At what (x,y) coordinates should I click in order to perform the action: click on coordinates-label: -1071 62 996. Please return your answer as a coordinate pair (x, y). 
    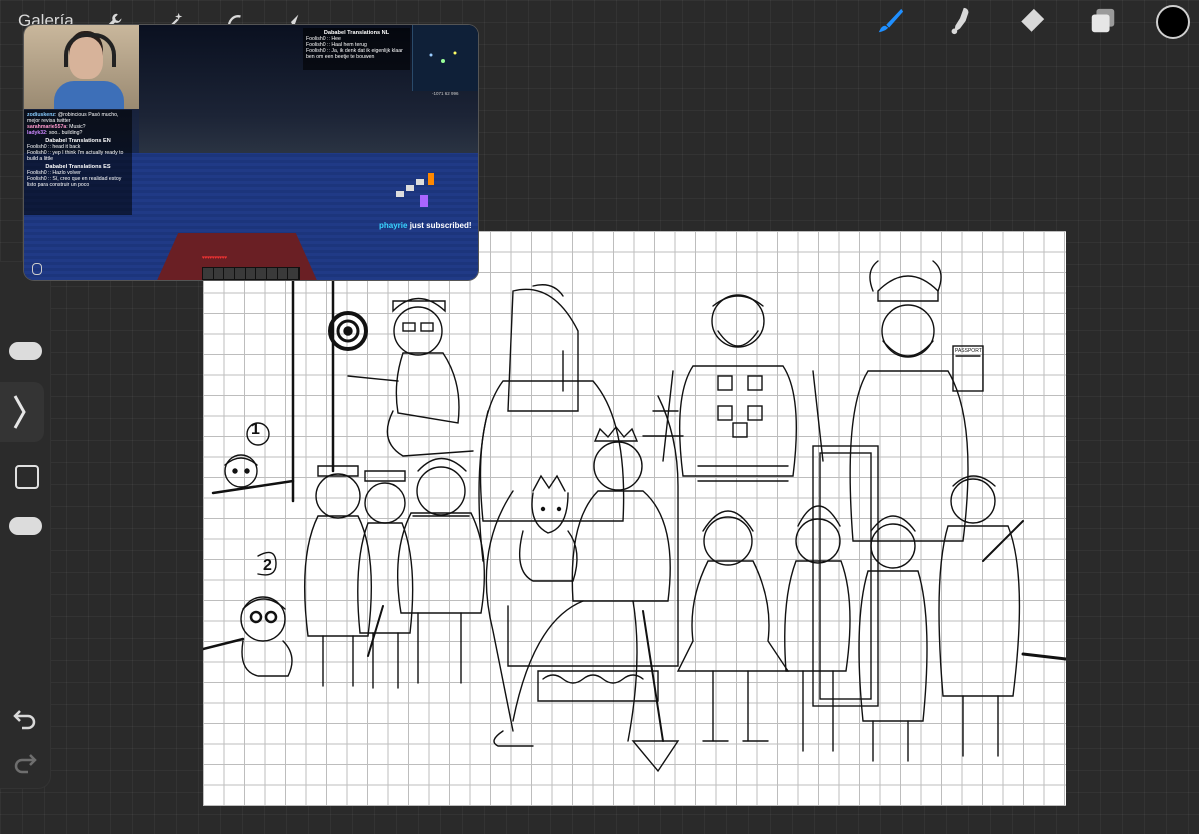
    Looking at the image, I should click on (445, 93).